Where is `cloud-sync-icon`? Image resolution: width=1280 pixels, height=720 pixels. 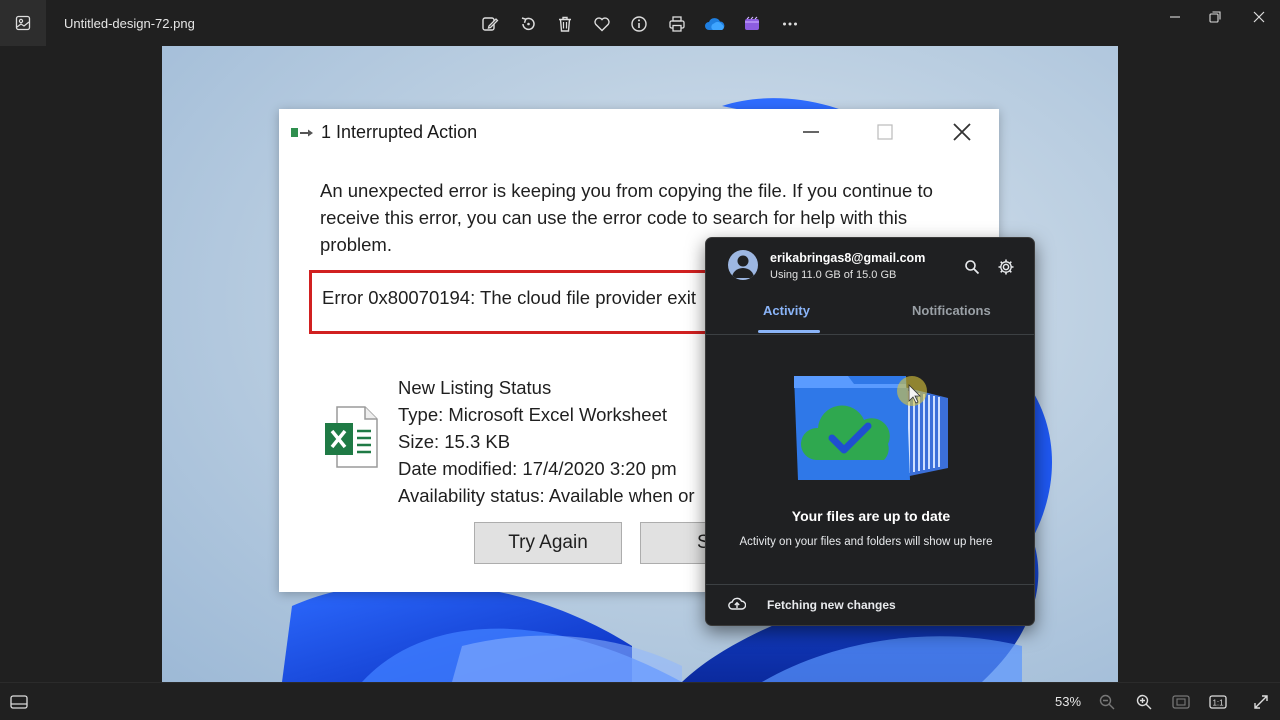 cloud-sync-icon is located at coordinates (737, 606).